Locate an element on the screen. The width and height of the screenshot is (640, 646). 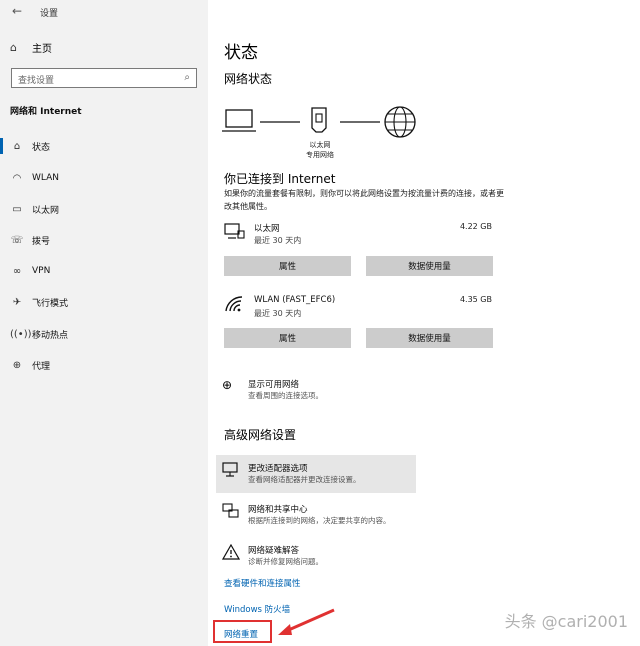
airplane-icon: ✈ is located at coordinates (17, 302).